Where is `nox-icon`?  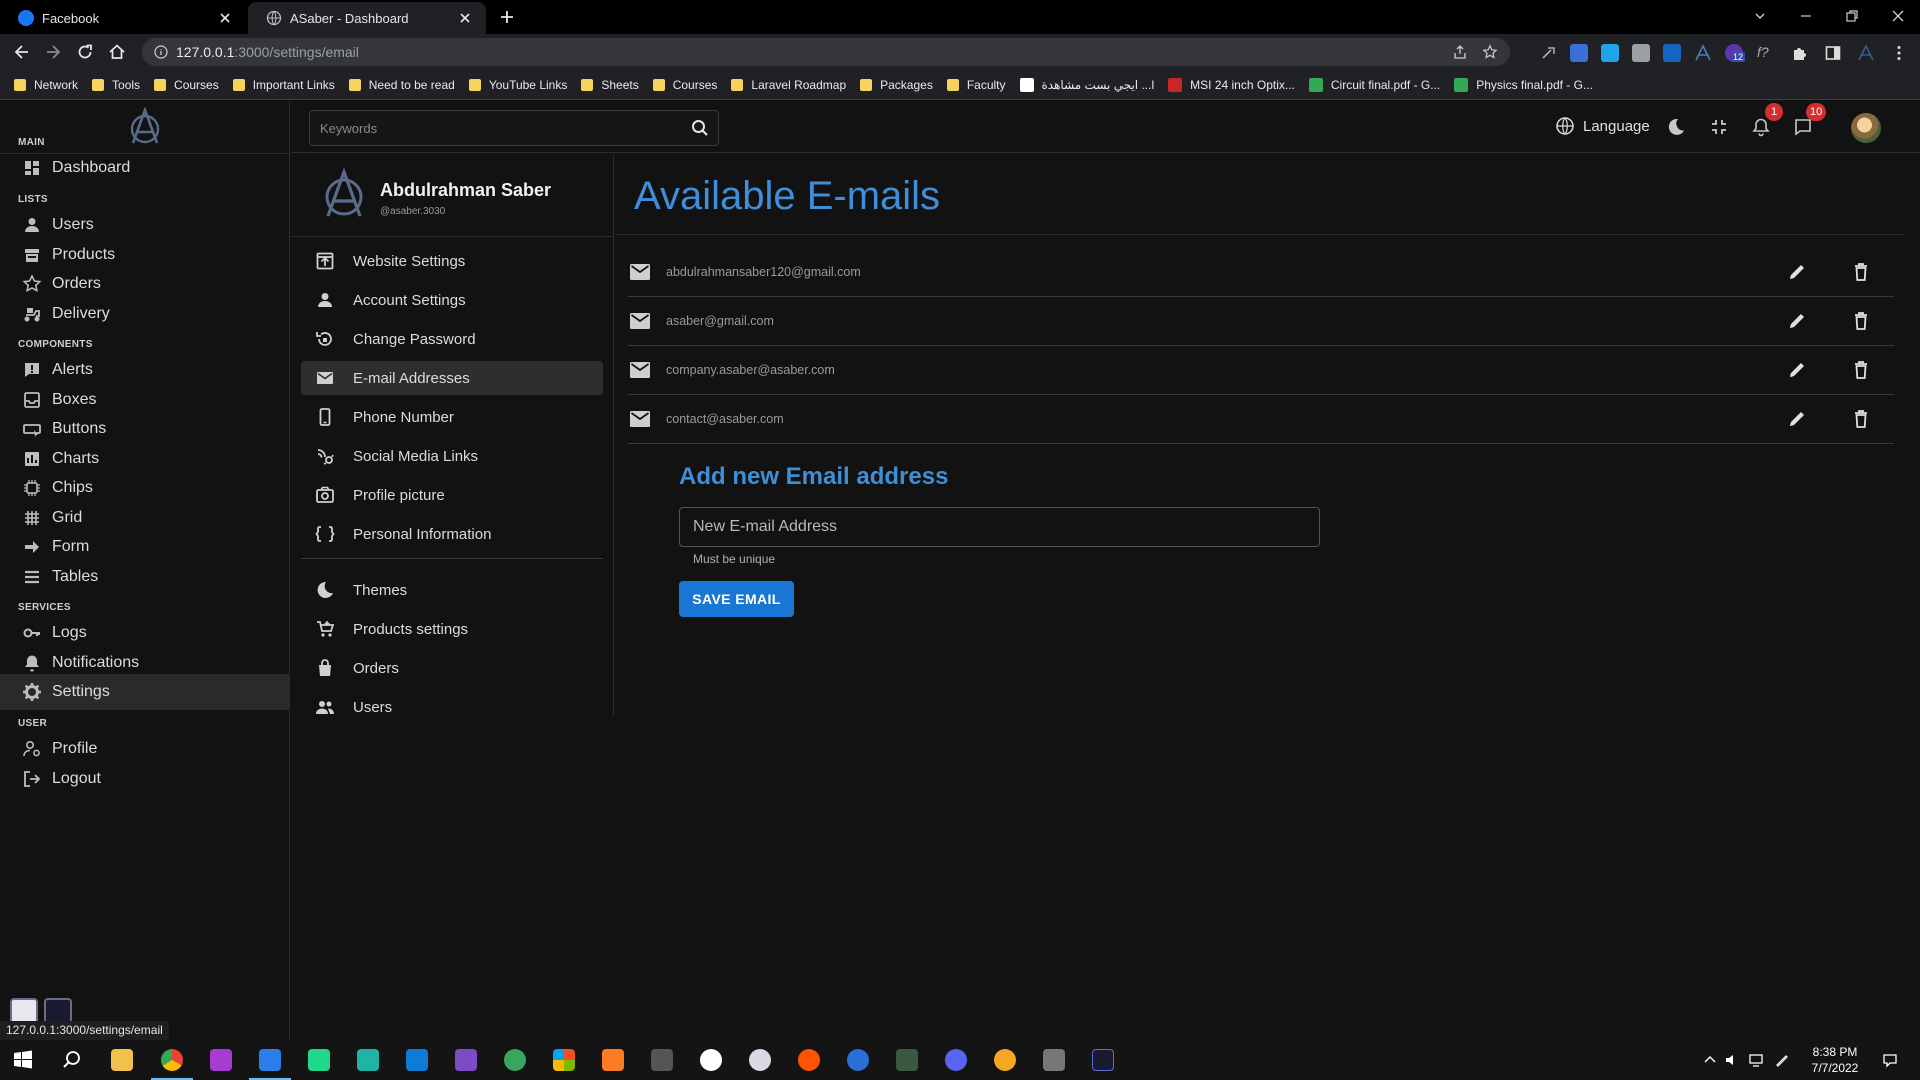
nox-icon is located at coordinates (1103, 1060).